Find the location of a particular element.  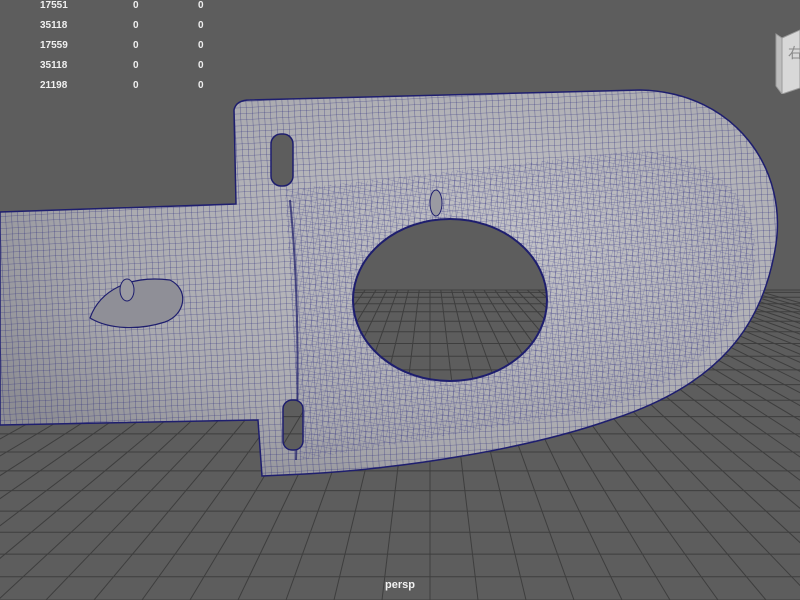

hud-value-verts: 17551 is located at coordinates (54, 5).